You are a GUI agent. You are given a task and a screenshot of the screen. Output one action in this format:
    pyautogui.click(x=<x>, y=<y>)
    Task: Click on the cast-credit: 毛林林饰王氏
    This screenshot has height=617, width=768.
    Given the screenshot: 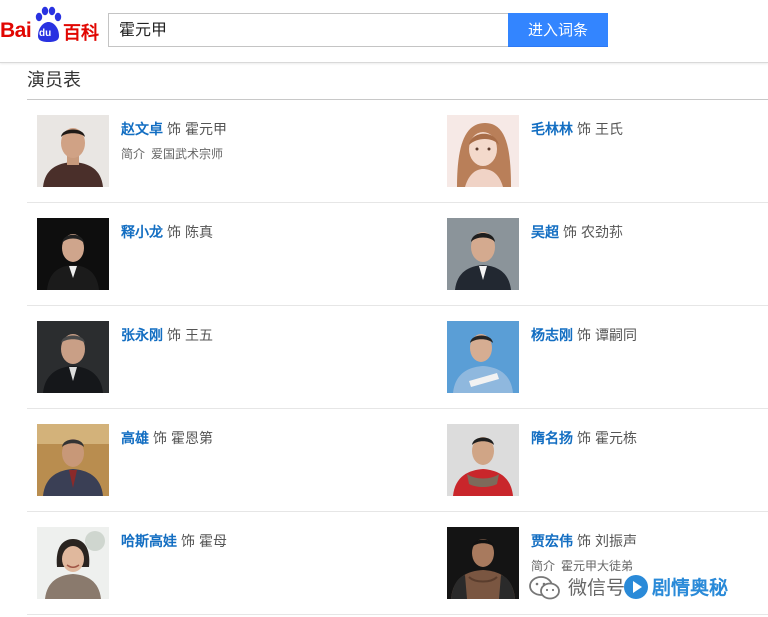 What is the action you would take?
    pyautogui.click(x=577, y=129)
    